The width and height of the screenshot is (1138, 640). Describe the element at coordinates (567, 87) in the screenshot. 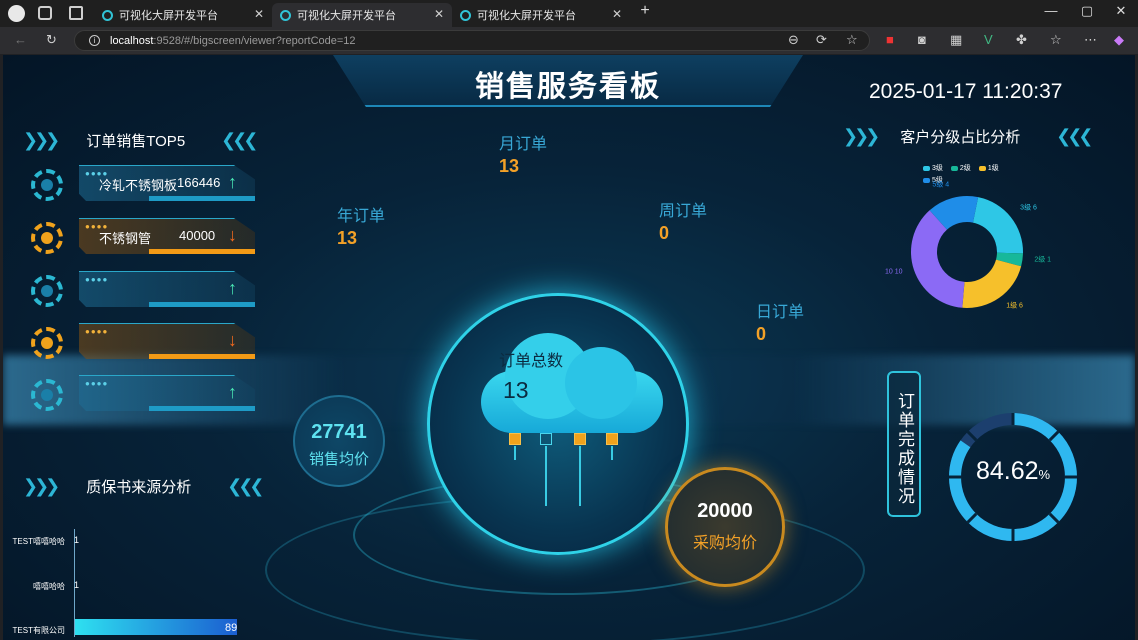

I see `page-title: 销售服务看板` at that location.